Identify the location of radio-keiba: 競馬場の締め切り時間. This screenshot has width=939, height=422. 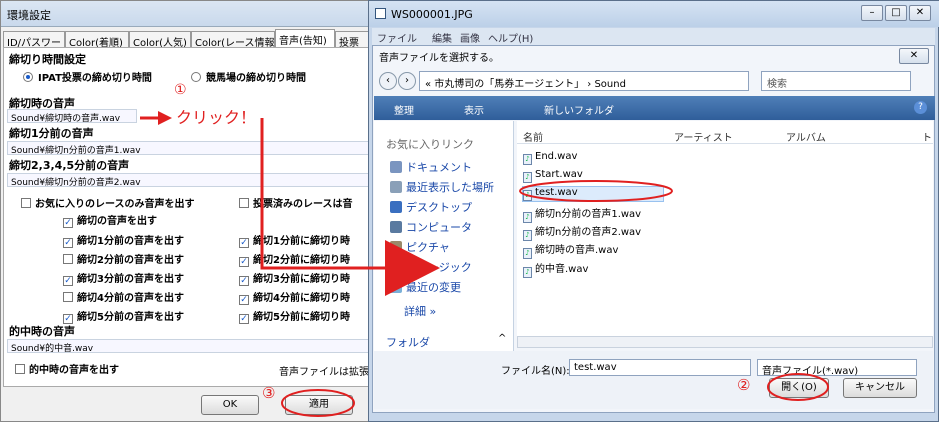
(248, 76).